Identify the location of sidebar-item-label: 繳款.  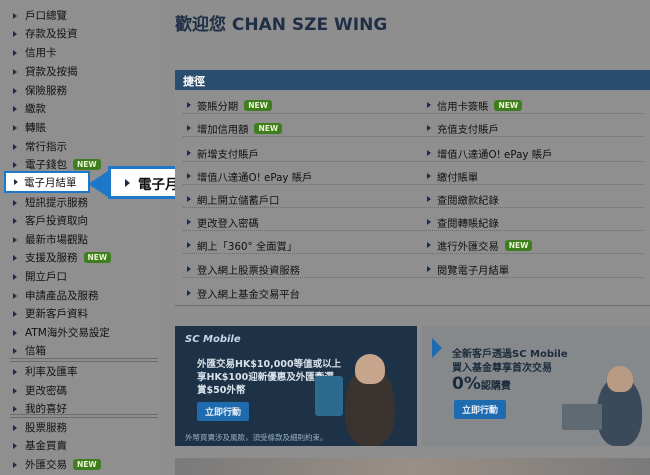
(35, 109).